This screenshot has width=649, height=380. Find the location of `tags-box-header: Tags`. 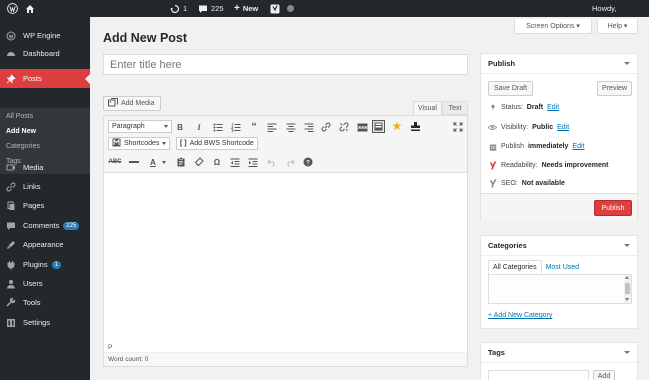

tags-box-header: Tags is located at coordinates (559, 353).